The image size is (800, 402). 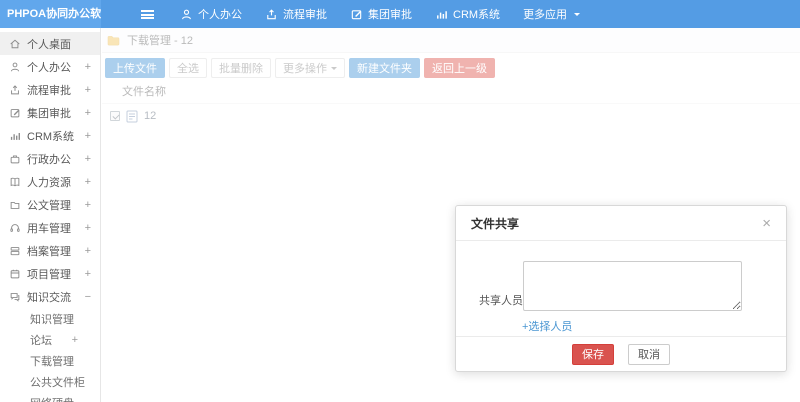 I want to click on nav-item-label: CRM系统, so click(x=477, y=15).